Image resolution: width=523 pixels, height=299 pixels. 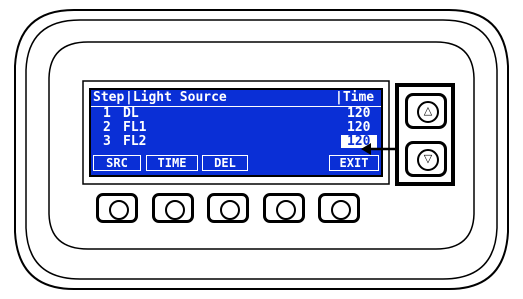 I want to click on softkey-exit: EXIT, so click(x=354, y=163).